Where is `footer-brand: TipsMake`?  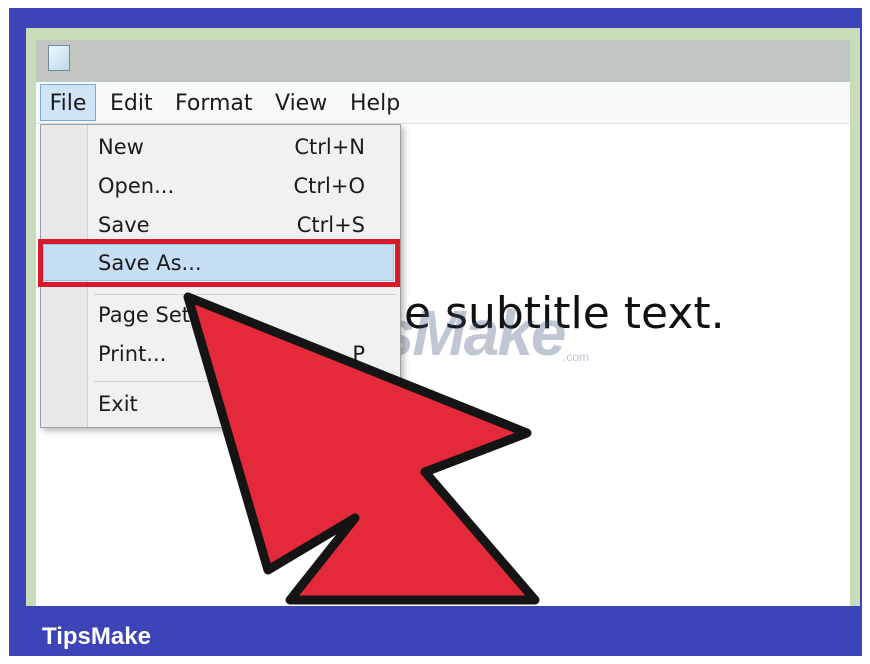 footer-brand: TipsMake is located at coordinates (96, 636).